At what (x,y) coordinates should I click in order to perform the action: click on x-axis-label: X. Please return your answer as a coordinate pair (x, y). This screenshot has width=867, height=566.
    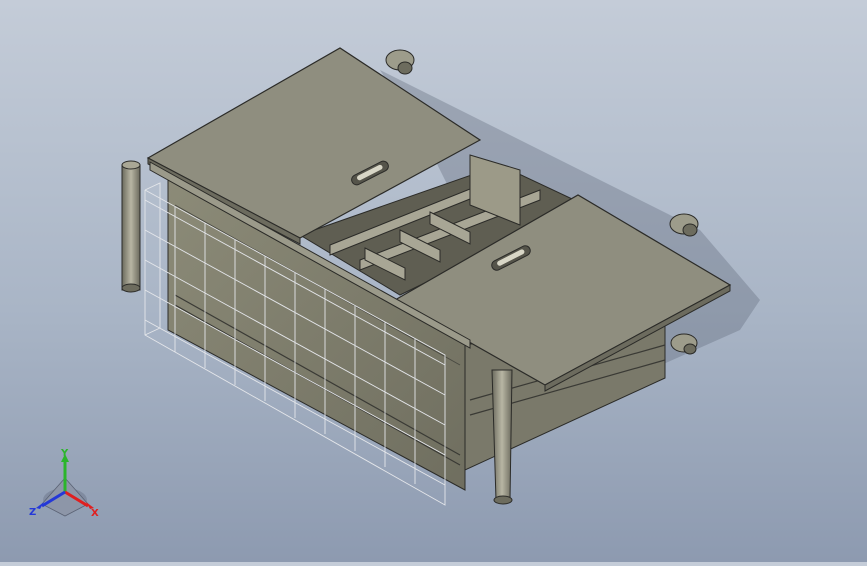
    Looking at the image, I should click on (95, 513).